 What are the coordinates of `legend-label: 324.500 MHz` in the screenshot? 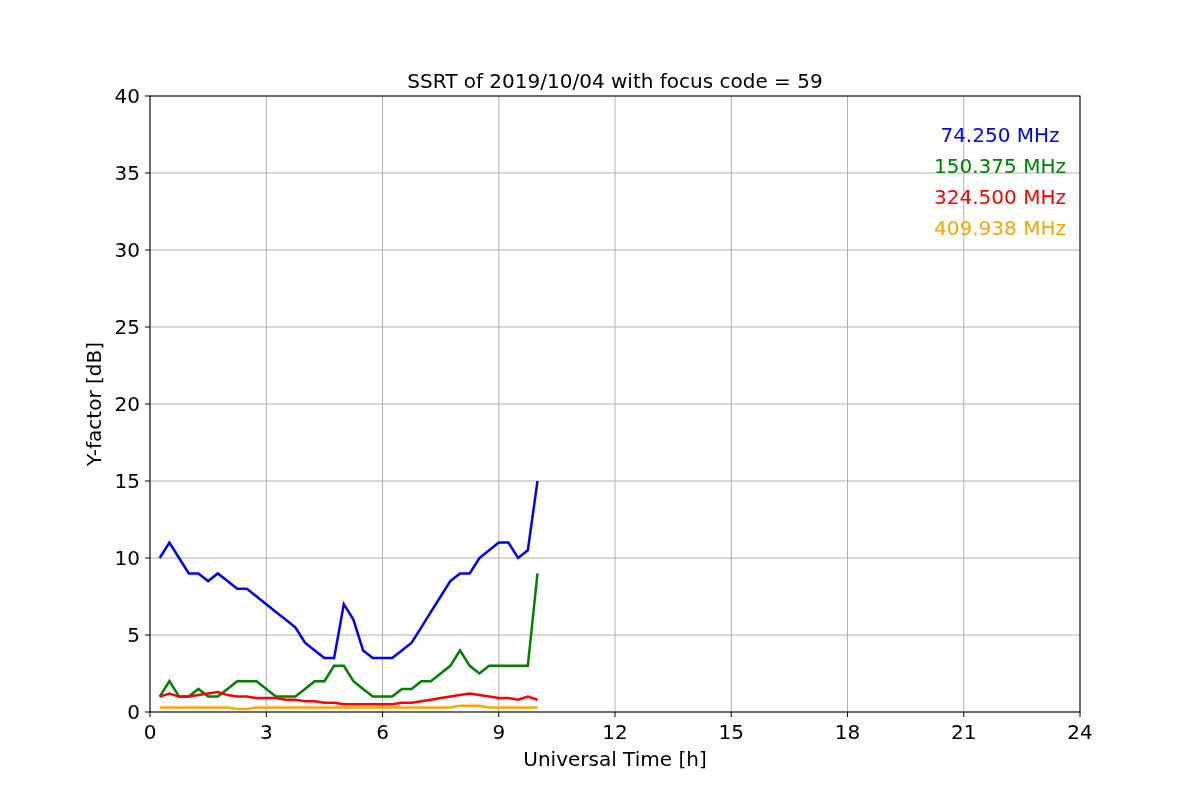 It's located at (1000, 197).